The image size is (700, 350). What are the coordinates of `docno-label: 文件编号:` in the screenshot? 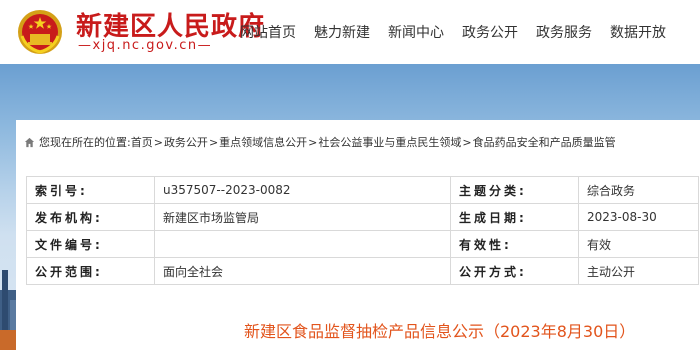 It's located at (90, 244).